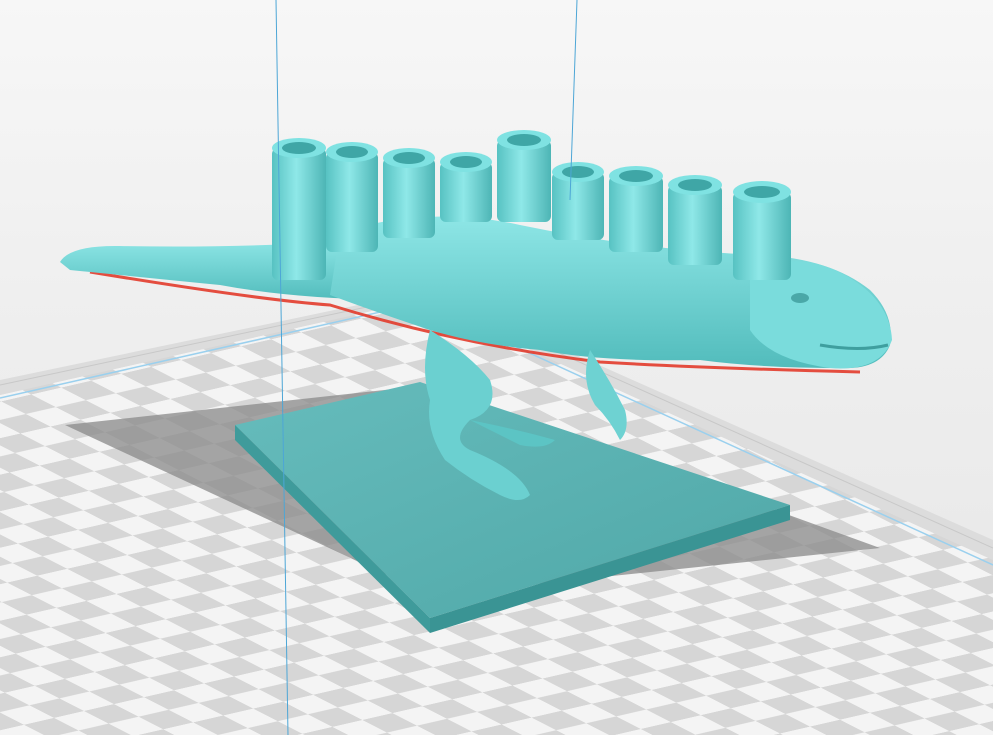 The width and height of the screenshot is (993, 735). I want to click on eye-icon, so click(800, 298).